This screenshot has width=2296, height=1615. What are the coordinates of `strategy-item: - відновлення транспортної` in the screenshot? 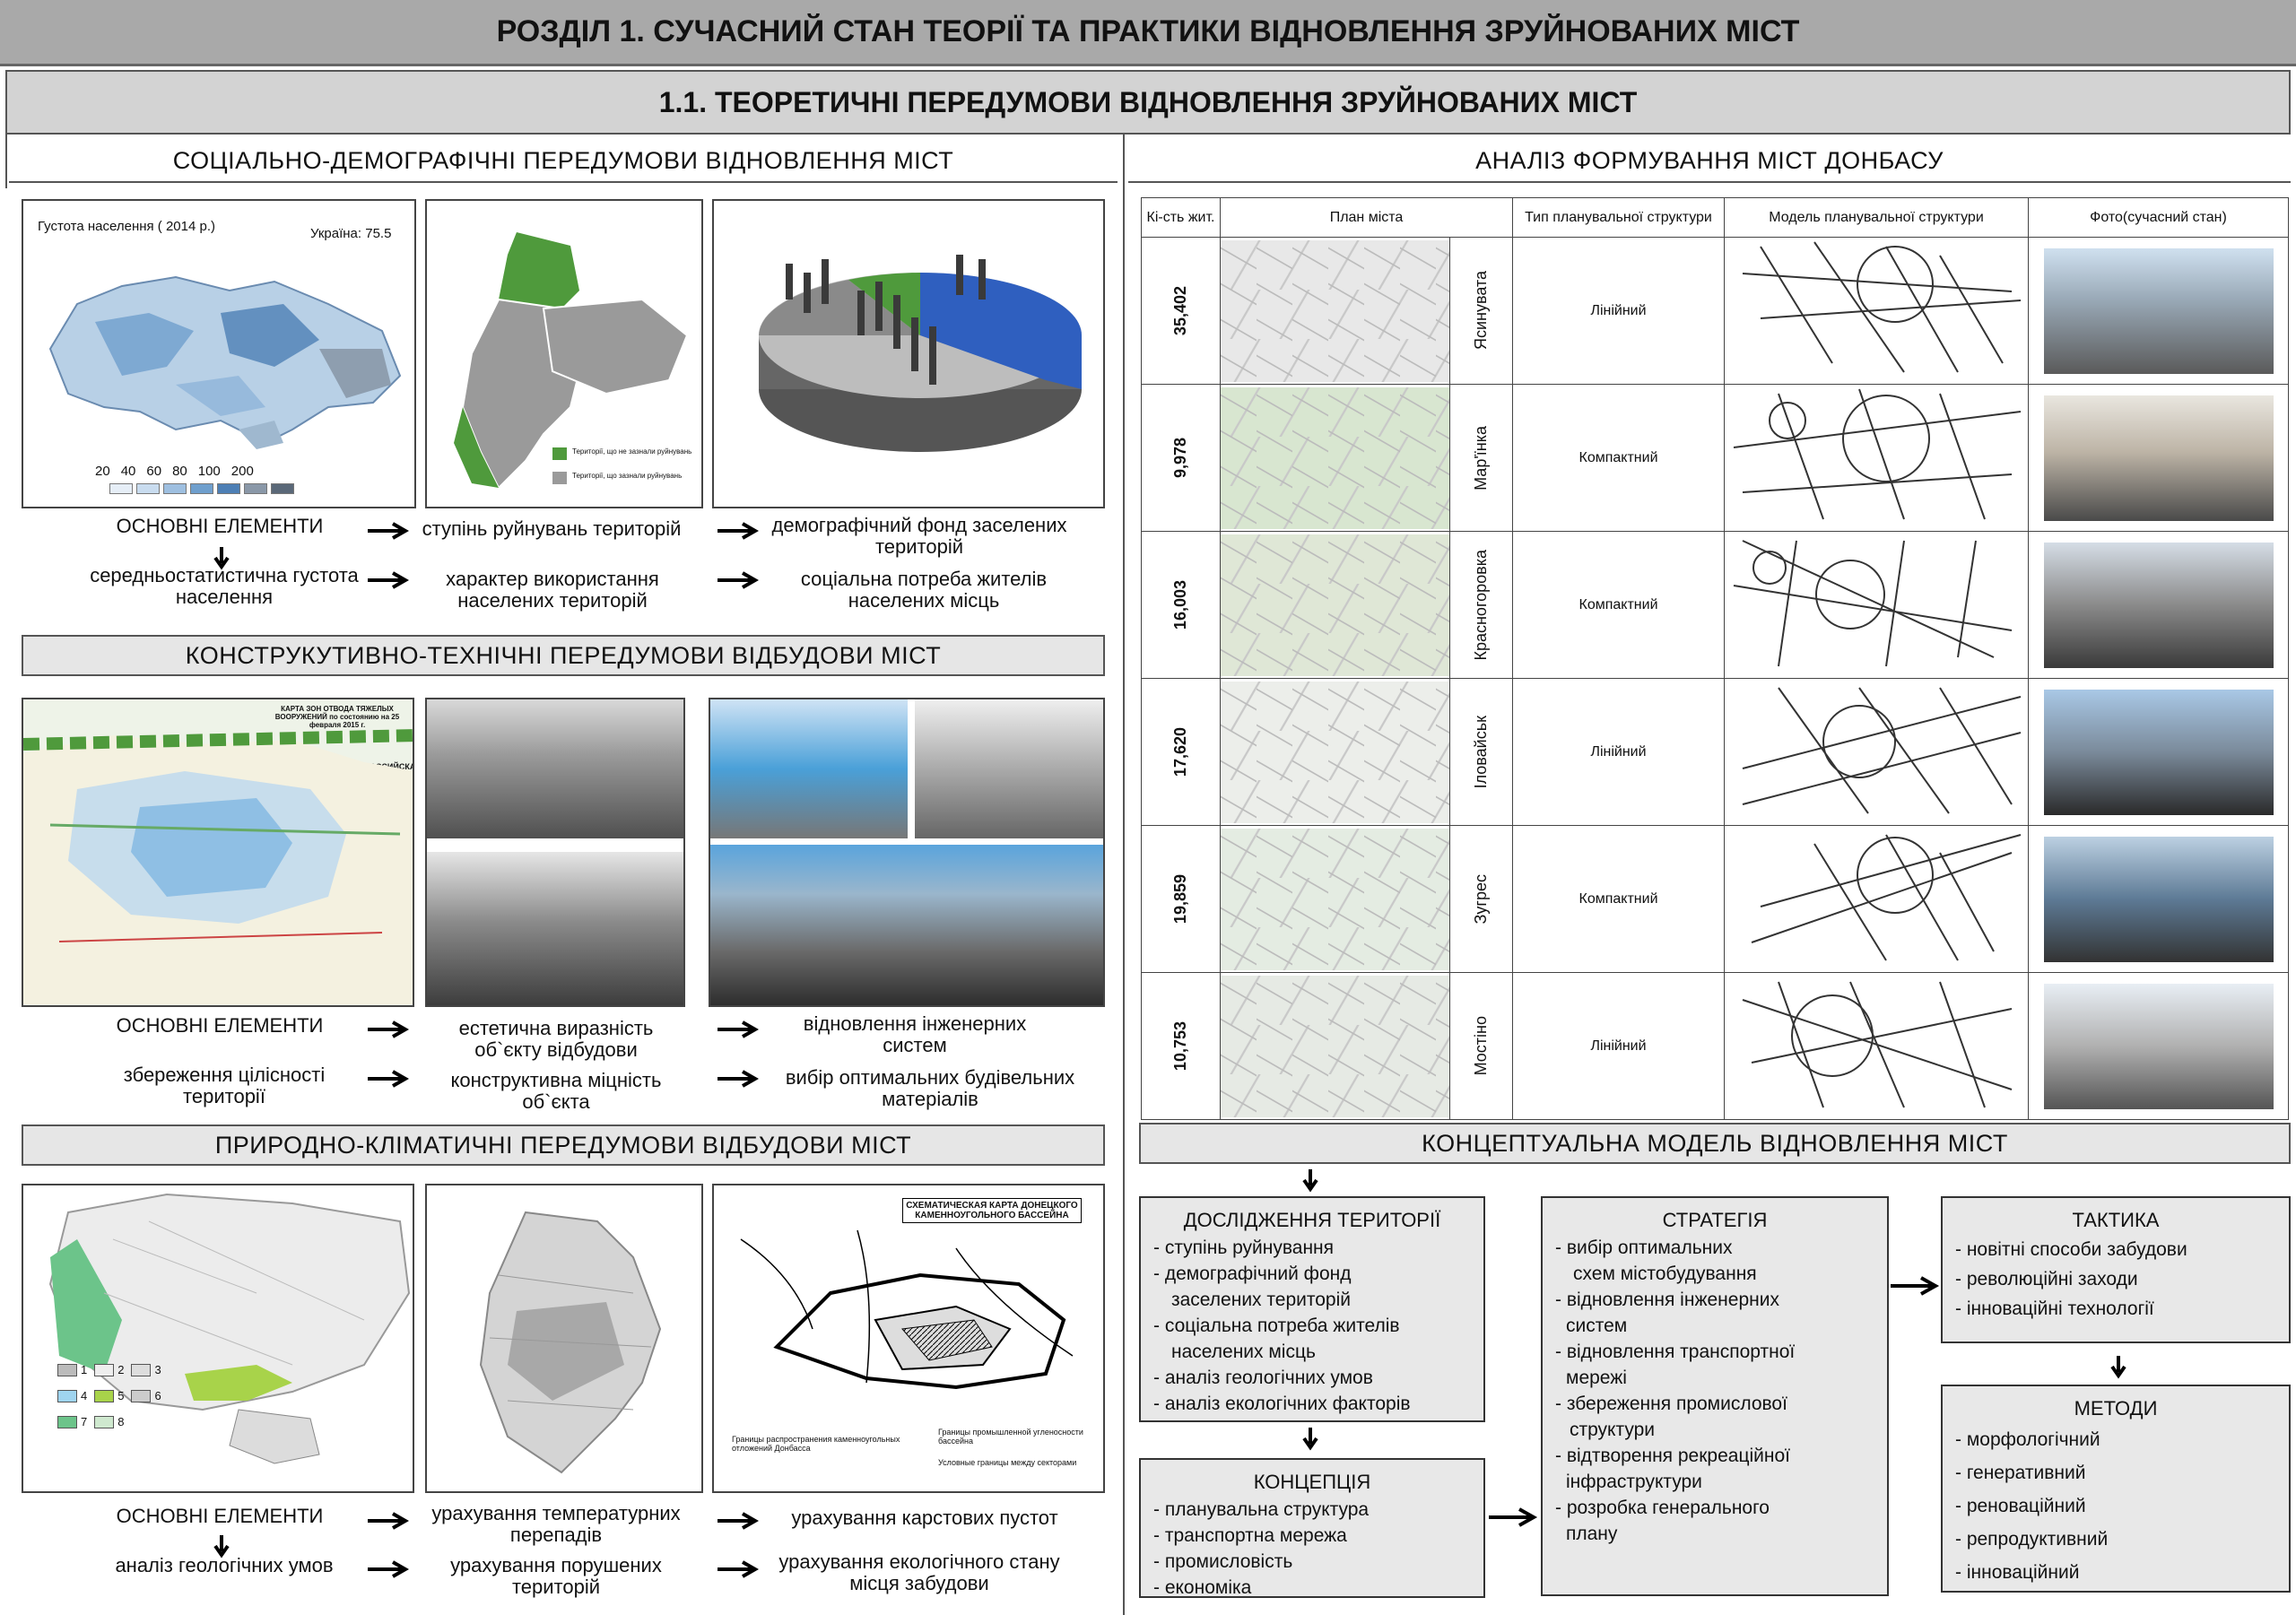 It's located at (1675, 1351).